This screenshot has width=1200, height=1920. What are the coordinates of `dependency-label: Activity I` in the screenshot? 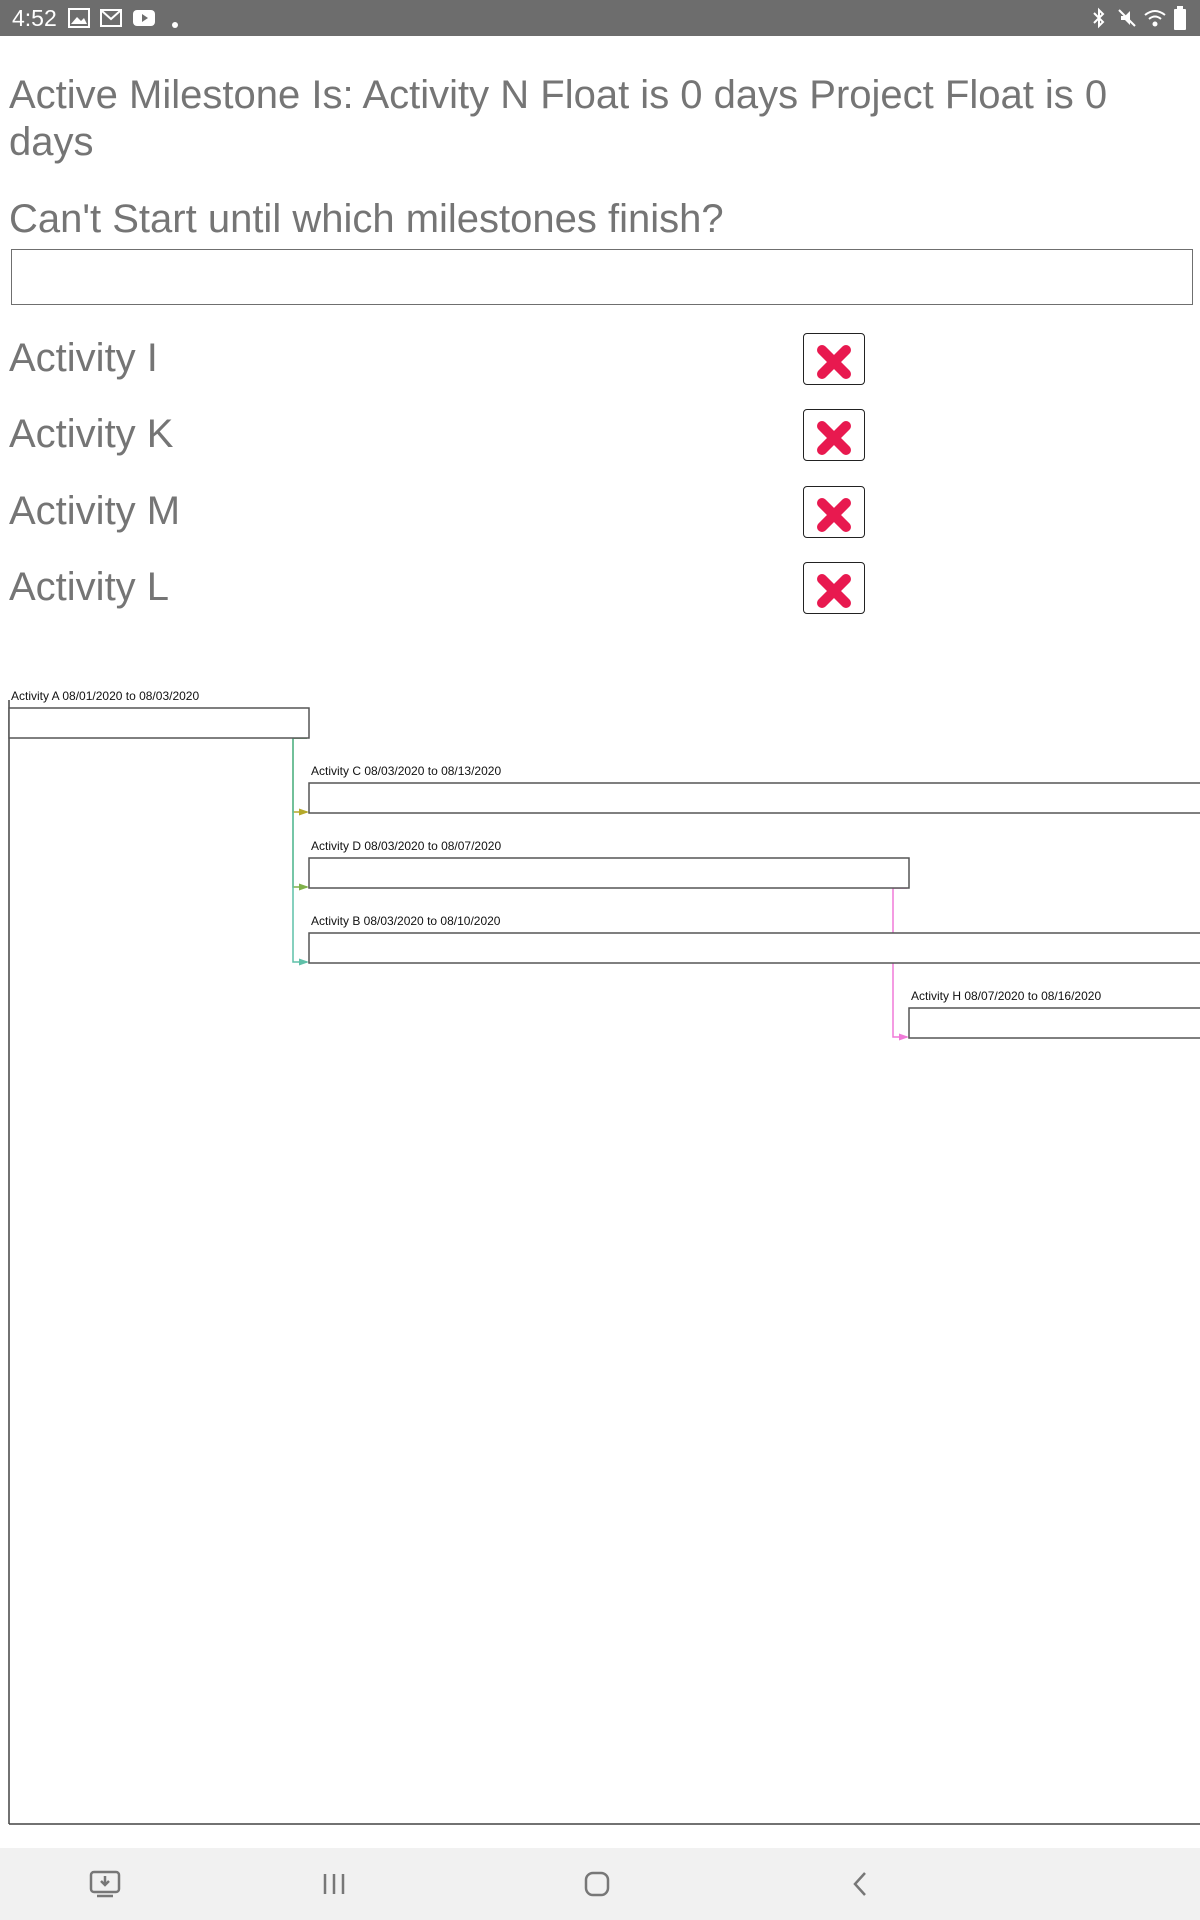 It's located at (83, 358).